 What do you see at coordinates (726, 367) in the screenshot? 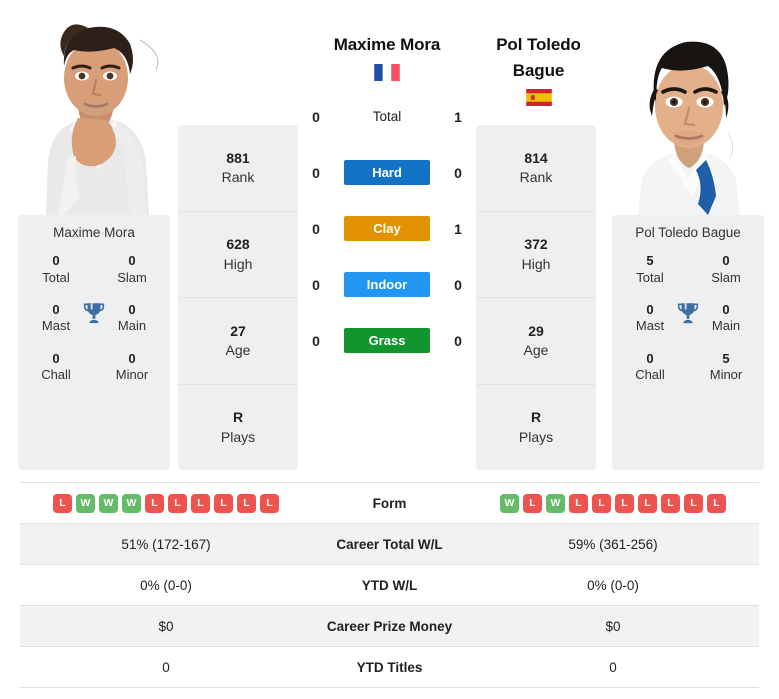
I see `title-stat-minor: 5 Minor` at bounding box center [726, 367].